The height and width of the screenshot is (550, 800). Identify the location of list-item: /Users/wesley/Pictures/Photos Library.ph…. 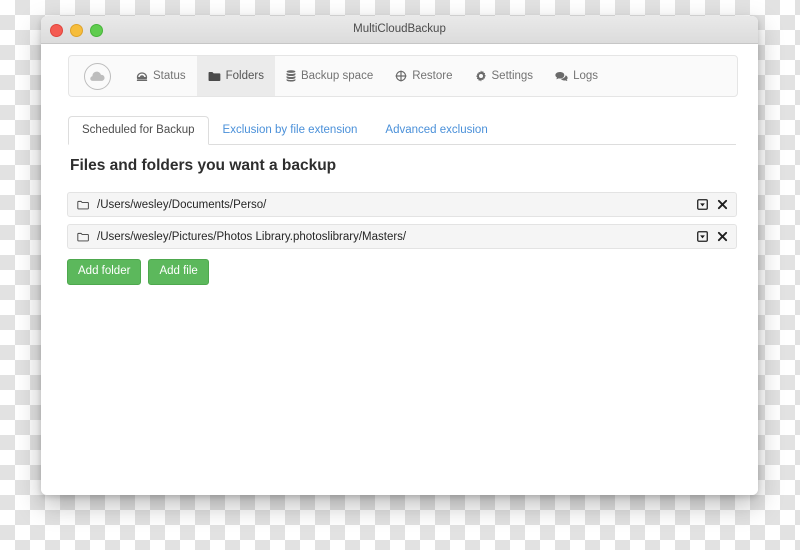
(402, 236).